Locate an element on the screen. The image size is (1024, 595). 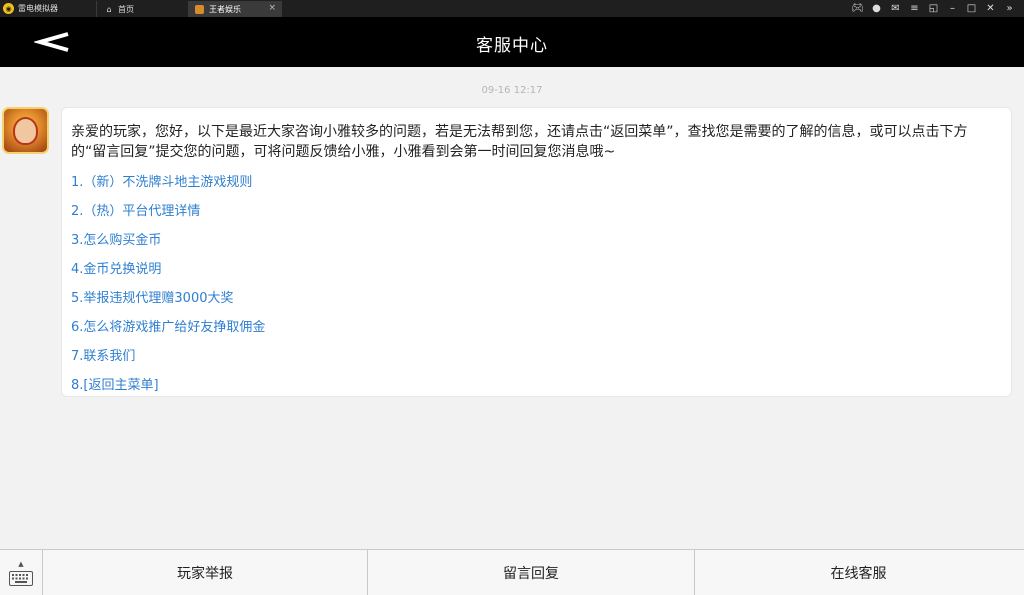
close-icon: ✕ is located at coordinates (990, 8).